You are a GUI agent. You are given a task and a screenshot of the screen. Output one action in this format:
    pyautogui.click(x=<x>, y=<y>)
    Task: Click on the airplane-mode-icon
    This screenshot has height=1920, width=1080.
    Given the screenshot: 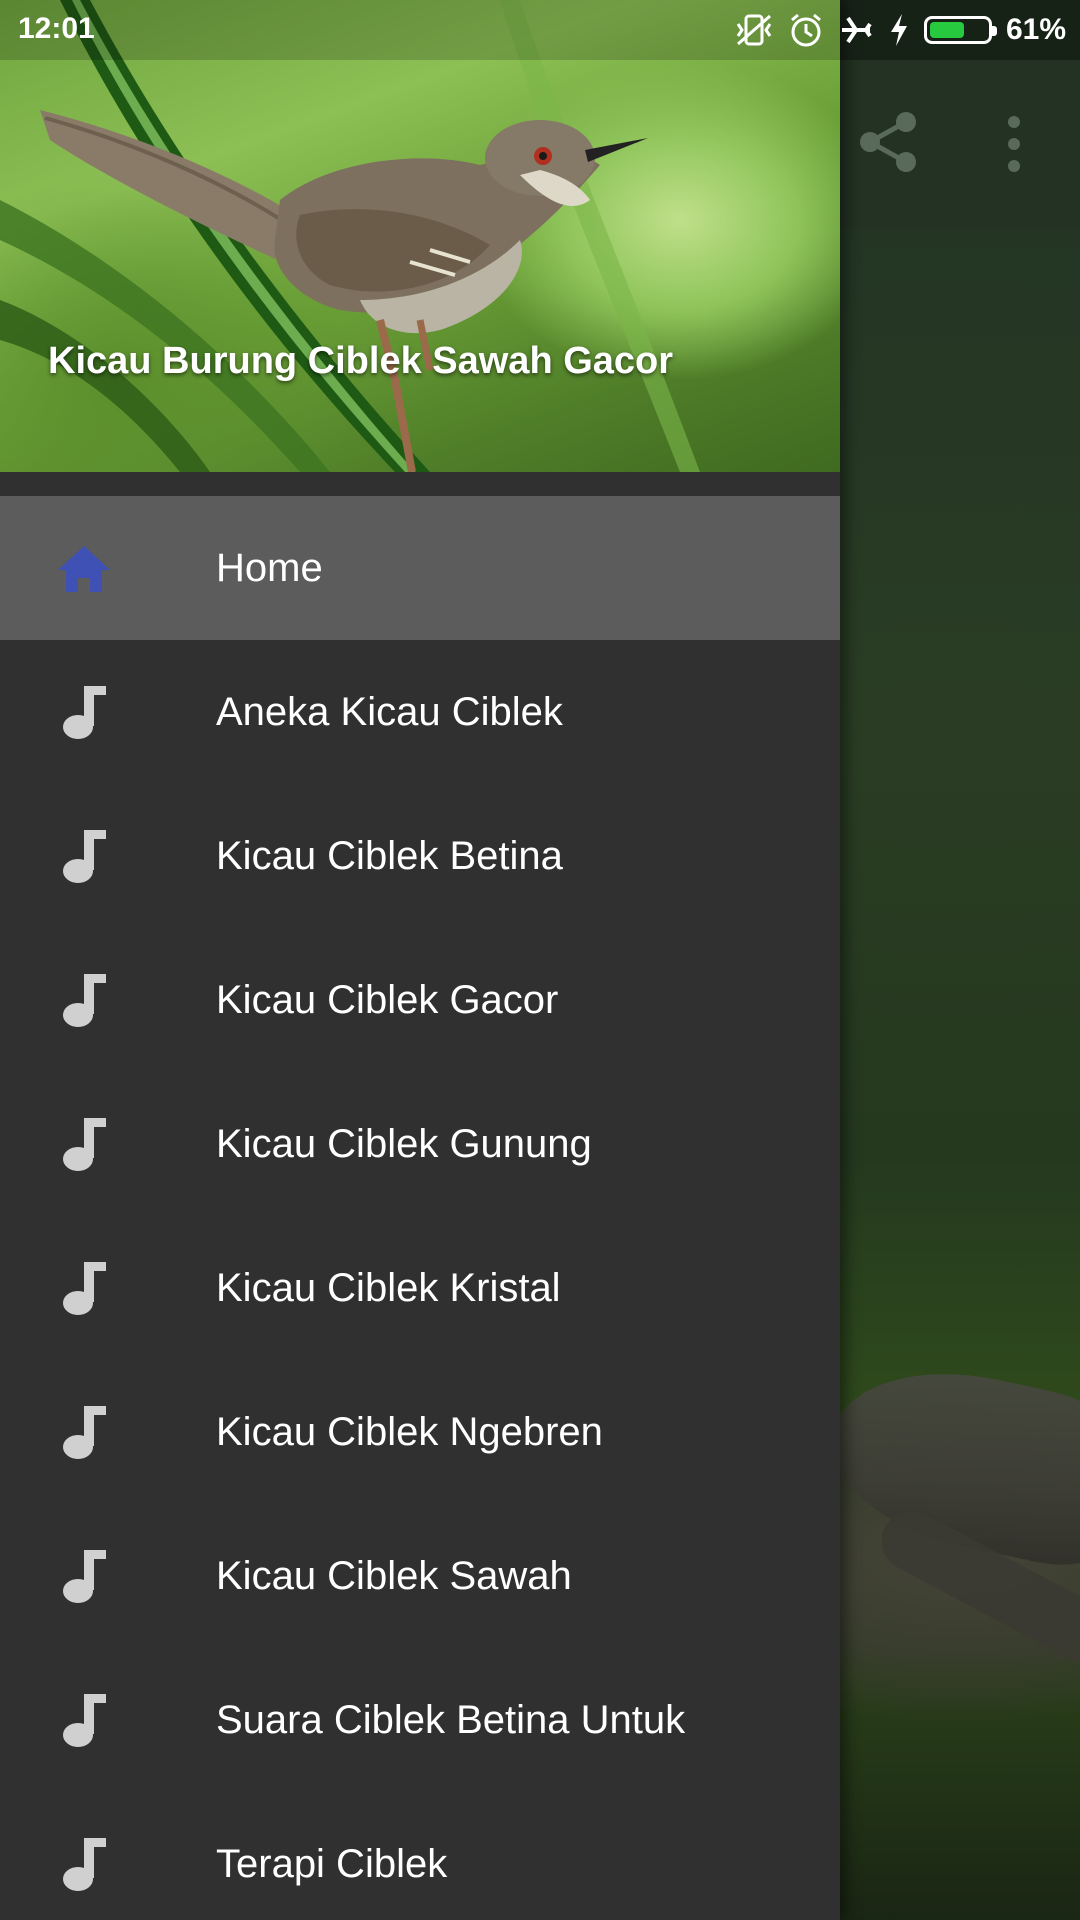 What is the action you would take?
    pyautogui.click(x=856, y=30)
    